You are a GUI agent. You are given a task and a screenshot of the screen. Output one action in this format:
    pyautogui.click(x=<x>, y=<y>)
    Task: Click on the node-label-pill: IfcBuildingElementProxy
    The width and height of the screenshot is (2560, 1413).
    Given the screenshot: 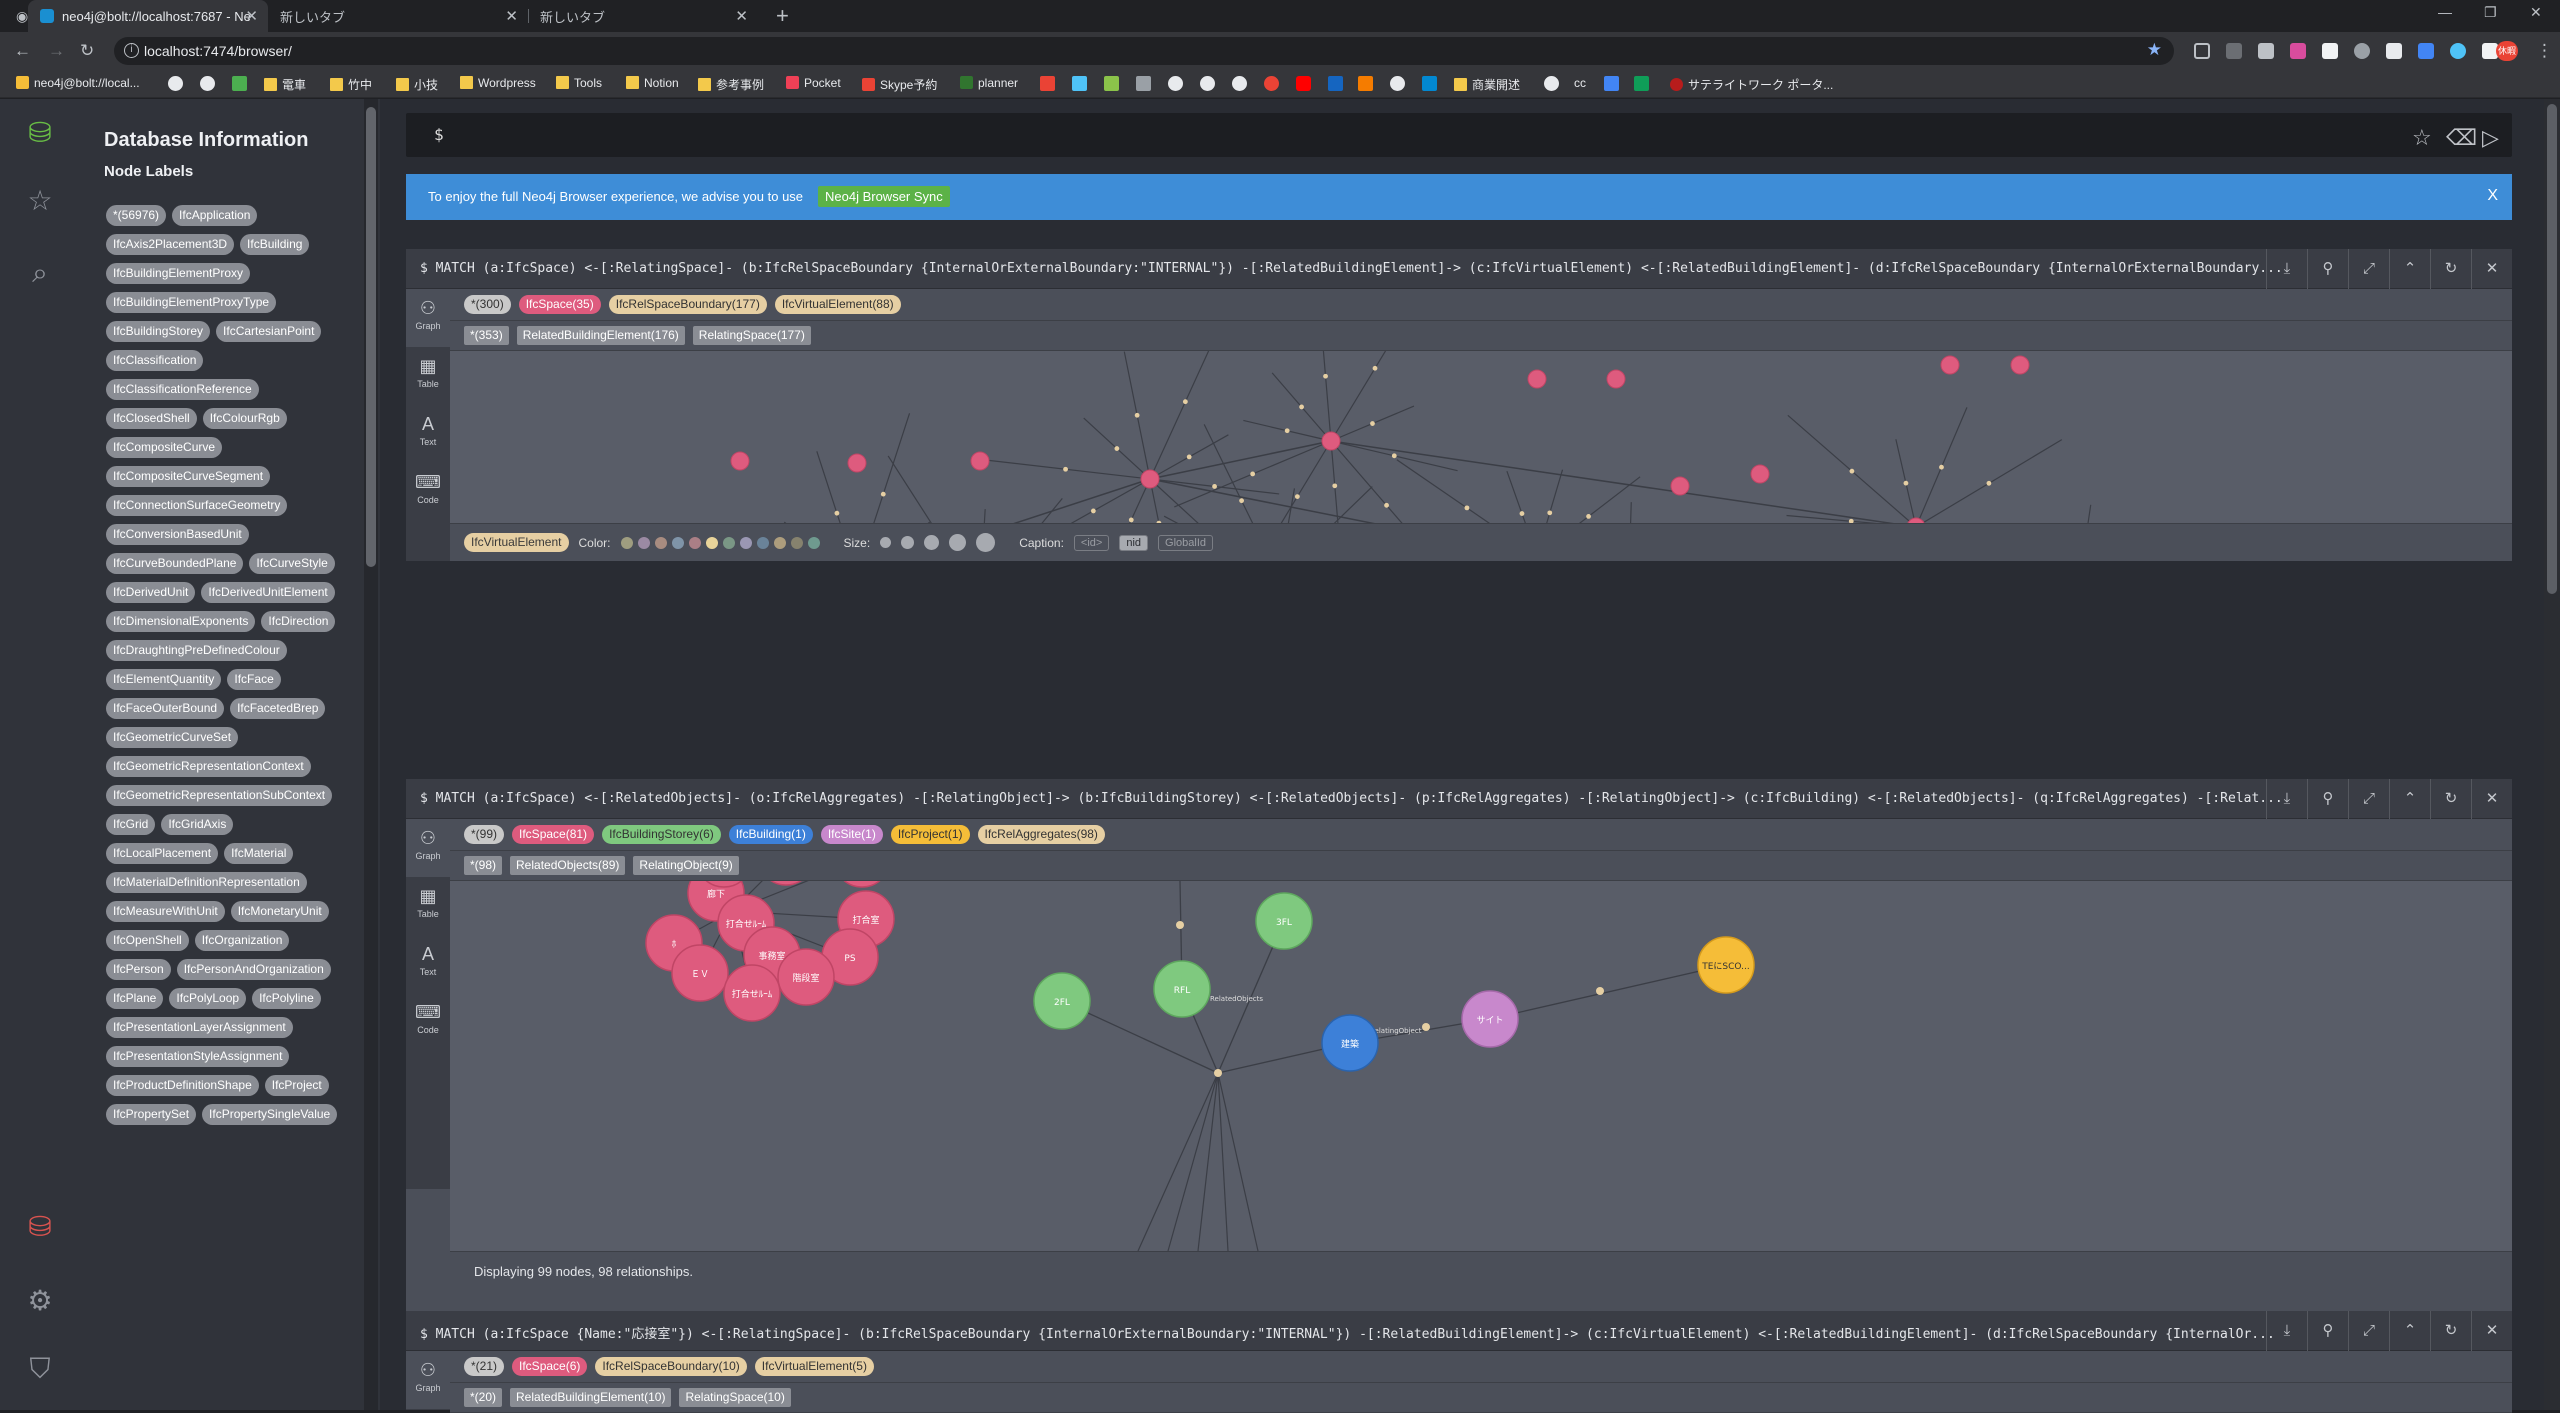 What is the action you would take?
    pyautogui.click(x=178, y=273)
    